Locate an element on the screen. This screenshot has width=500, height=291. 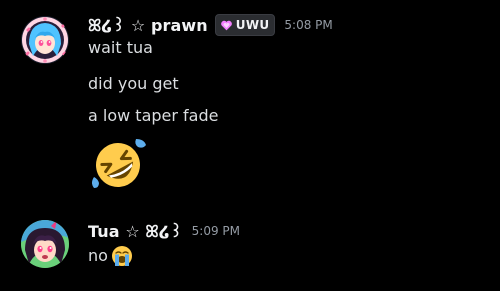
timestamp: 5:08 PM is located at coordinates (308, 25).